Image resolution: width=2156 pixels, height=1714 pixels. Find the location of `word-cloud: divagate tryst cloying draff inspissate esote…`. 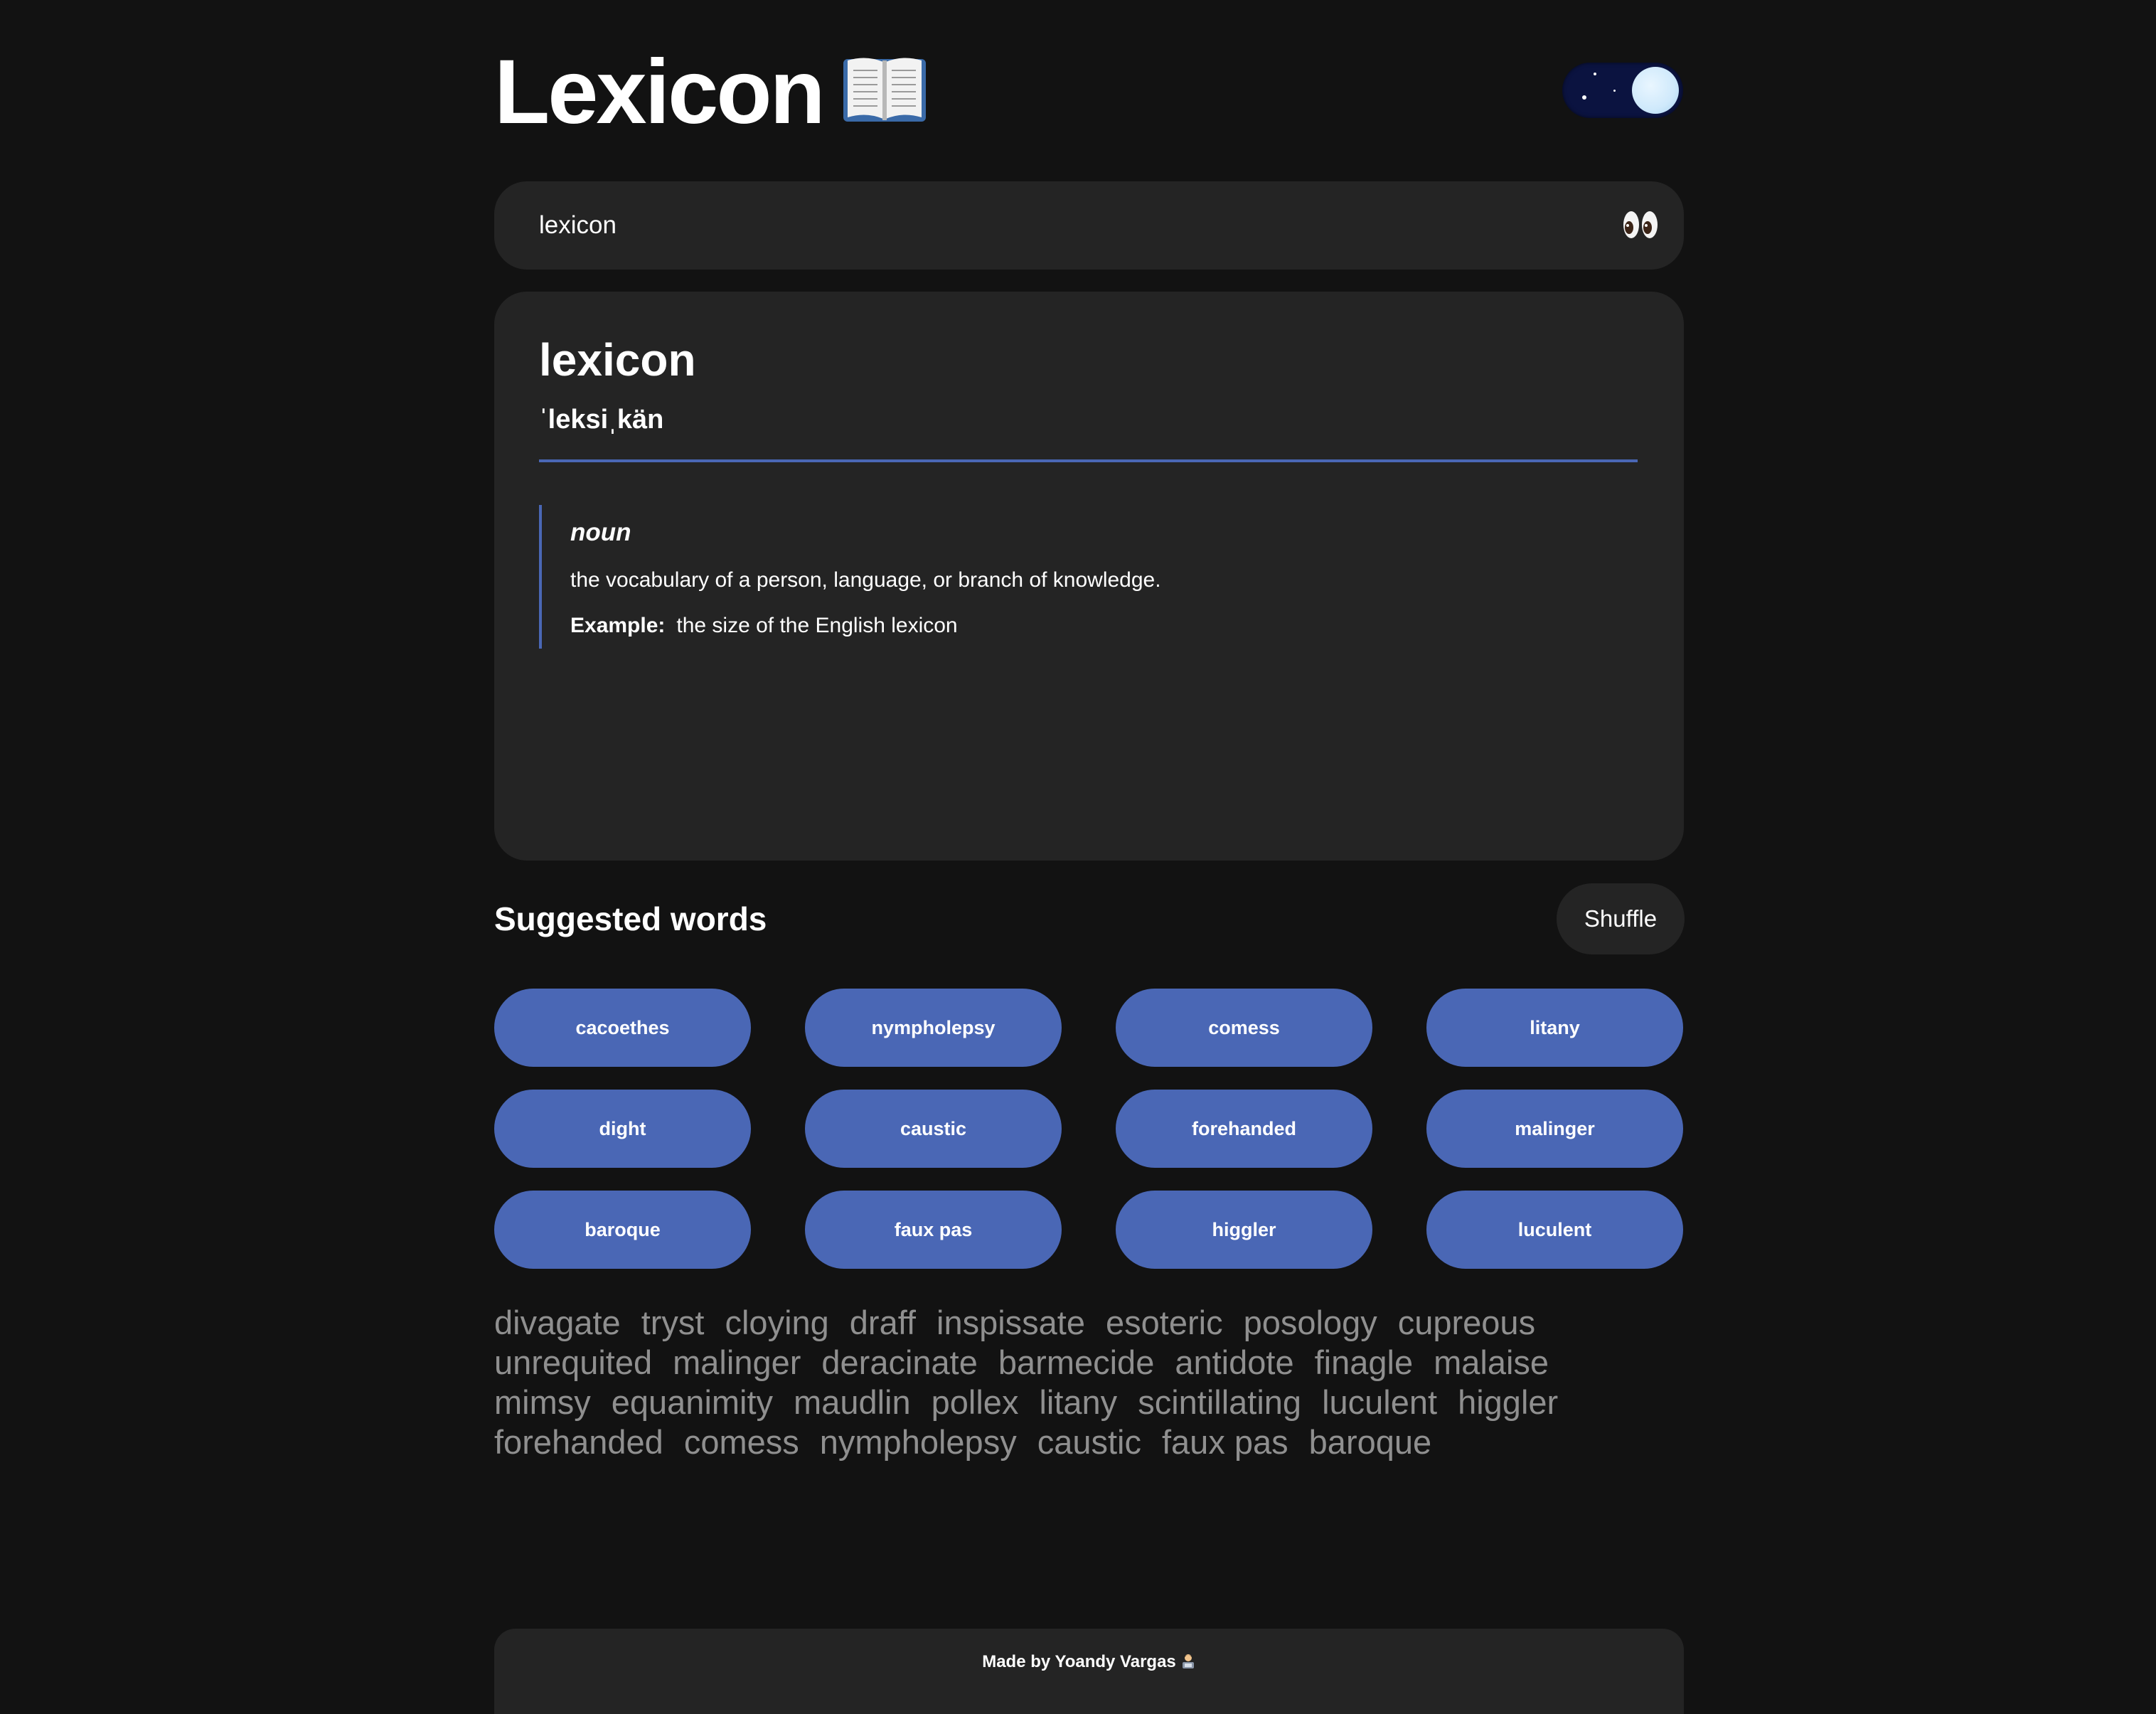

word-cloud: divagate tryst cloying draff inspissate esote… is located at coordinates (1089, 1382).